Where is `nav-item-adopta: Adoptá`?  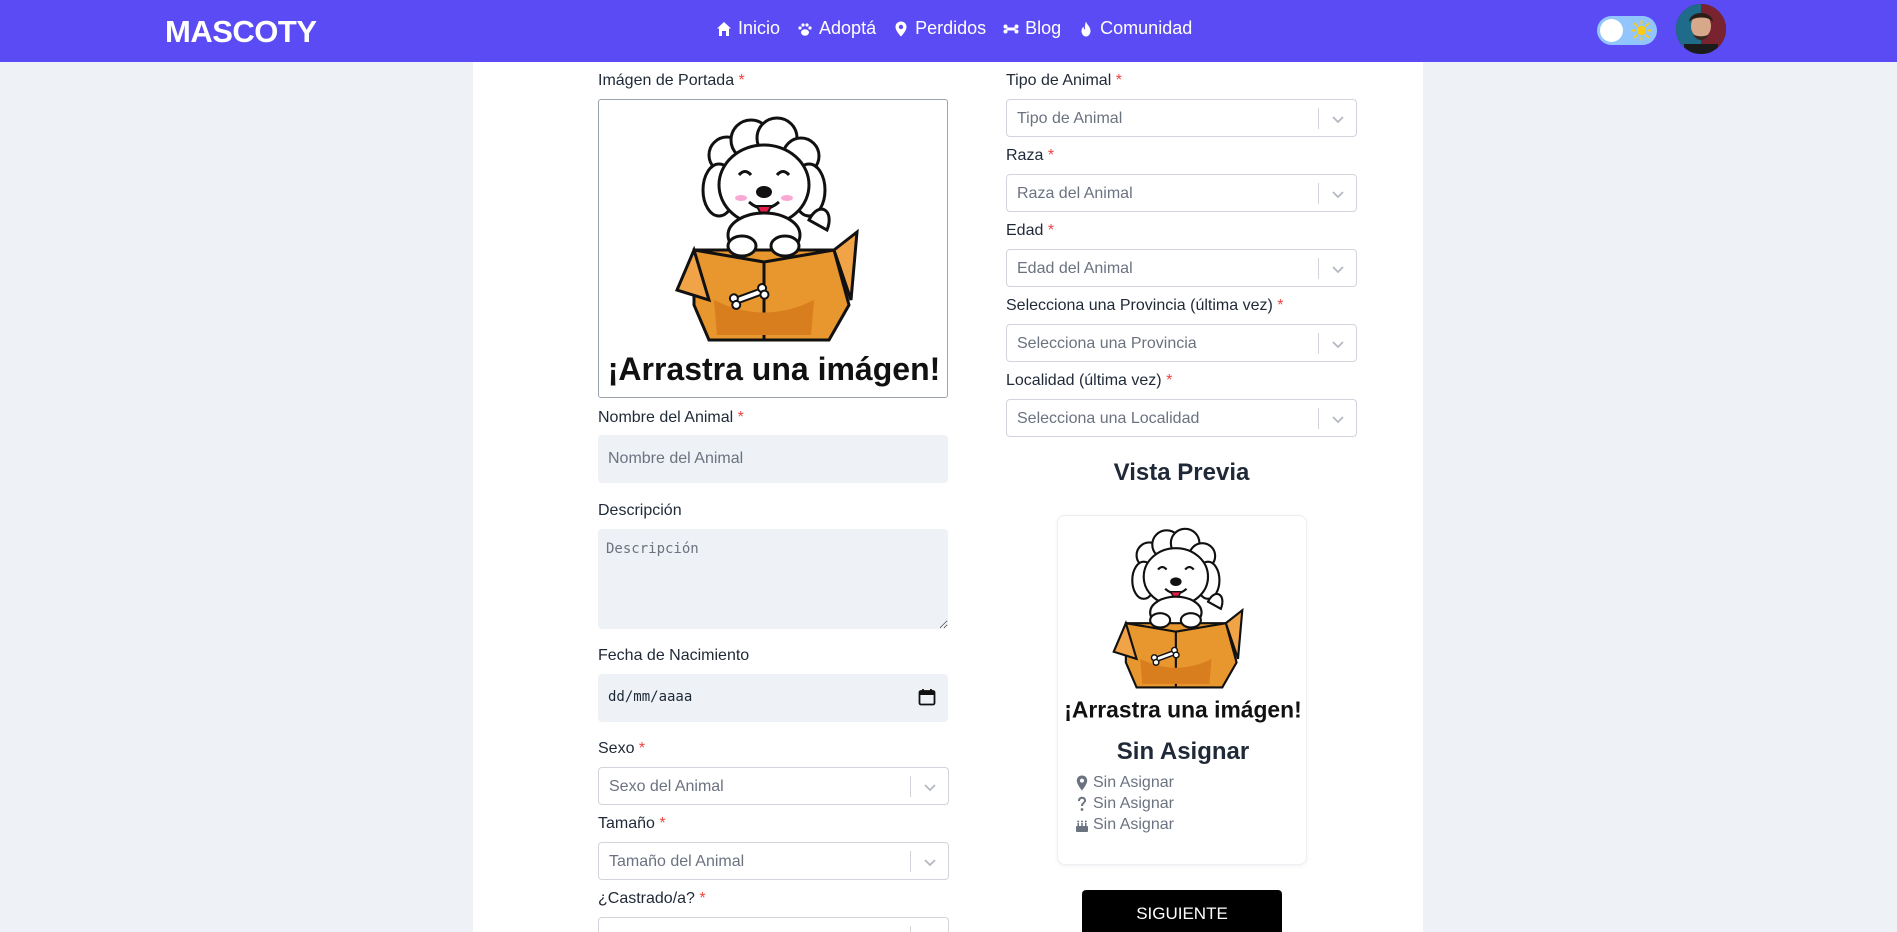
nav-item-adopta: Adoptá is located at coordinates (836, 28).